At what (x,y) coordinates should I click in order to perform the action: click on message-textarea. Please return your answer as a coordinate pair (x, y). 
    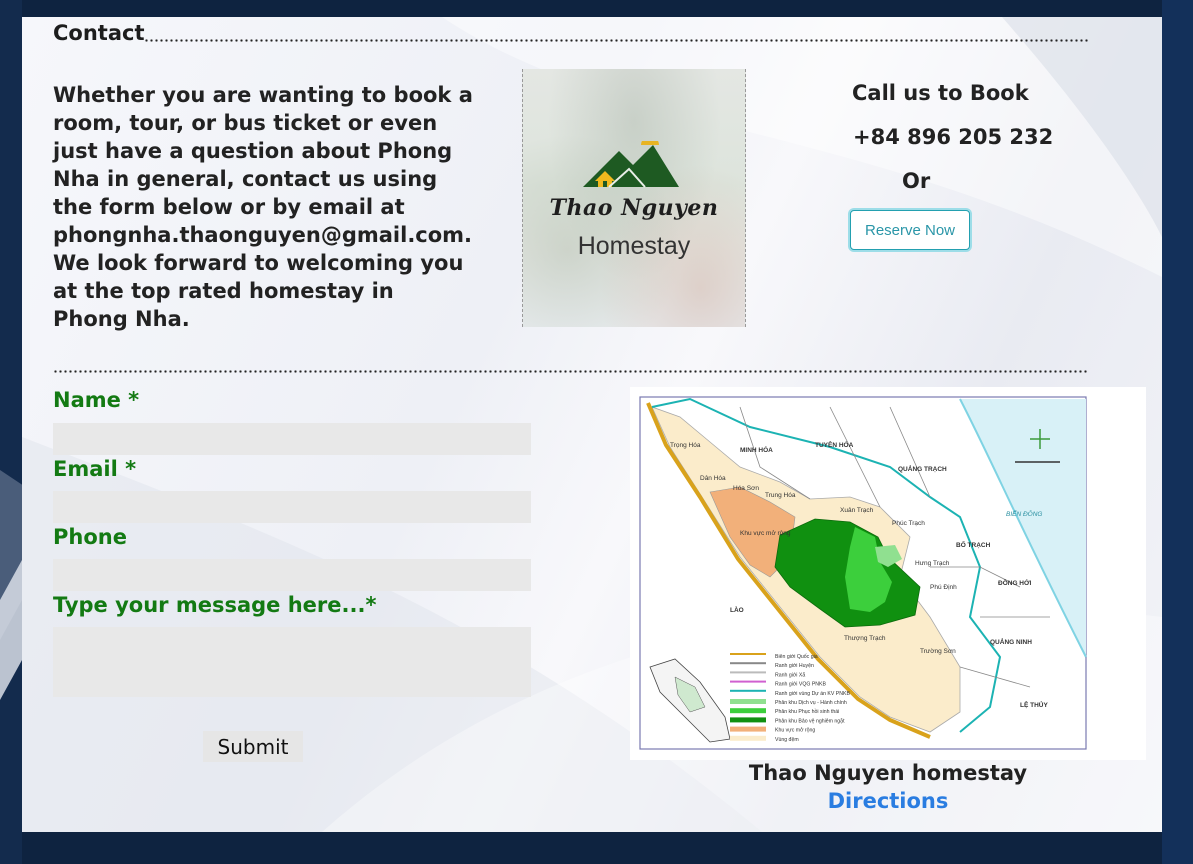
    Looking at the image, I should click on (292, 662).